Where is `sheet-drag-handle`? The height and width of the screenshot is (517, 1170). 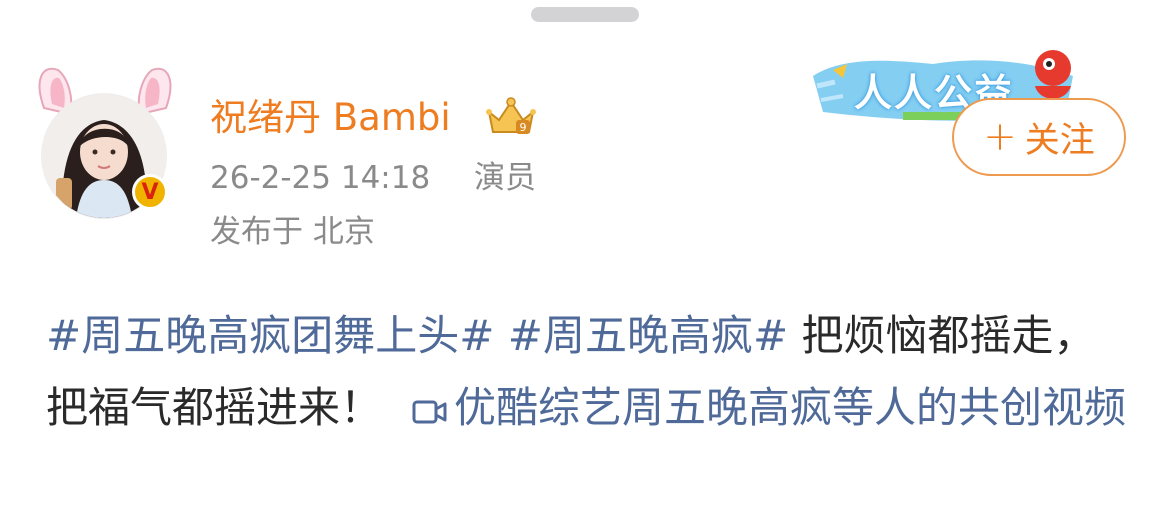 sheet-drag-handle is located at coordinates (585, 14).